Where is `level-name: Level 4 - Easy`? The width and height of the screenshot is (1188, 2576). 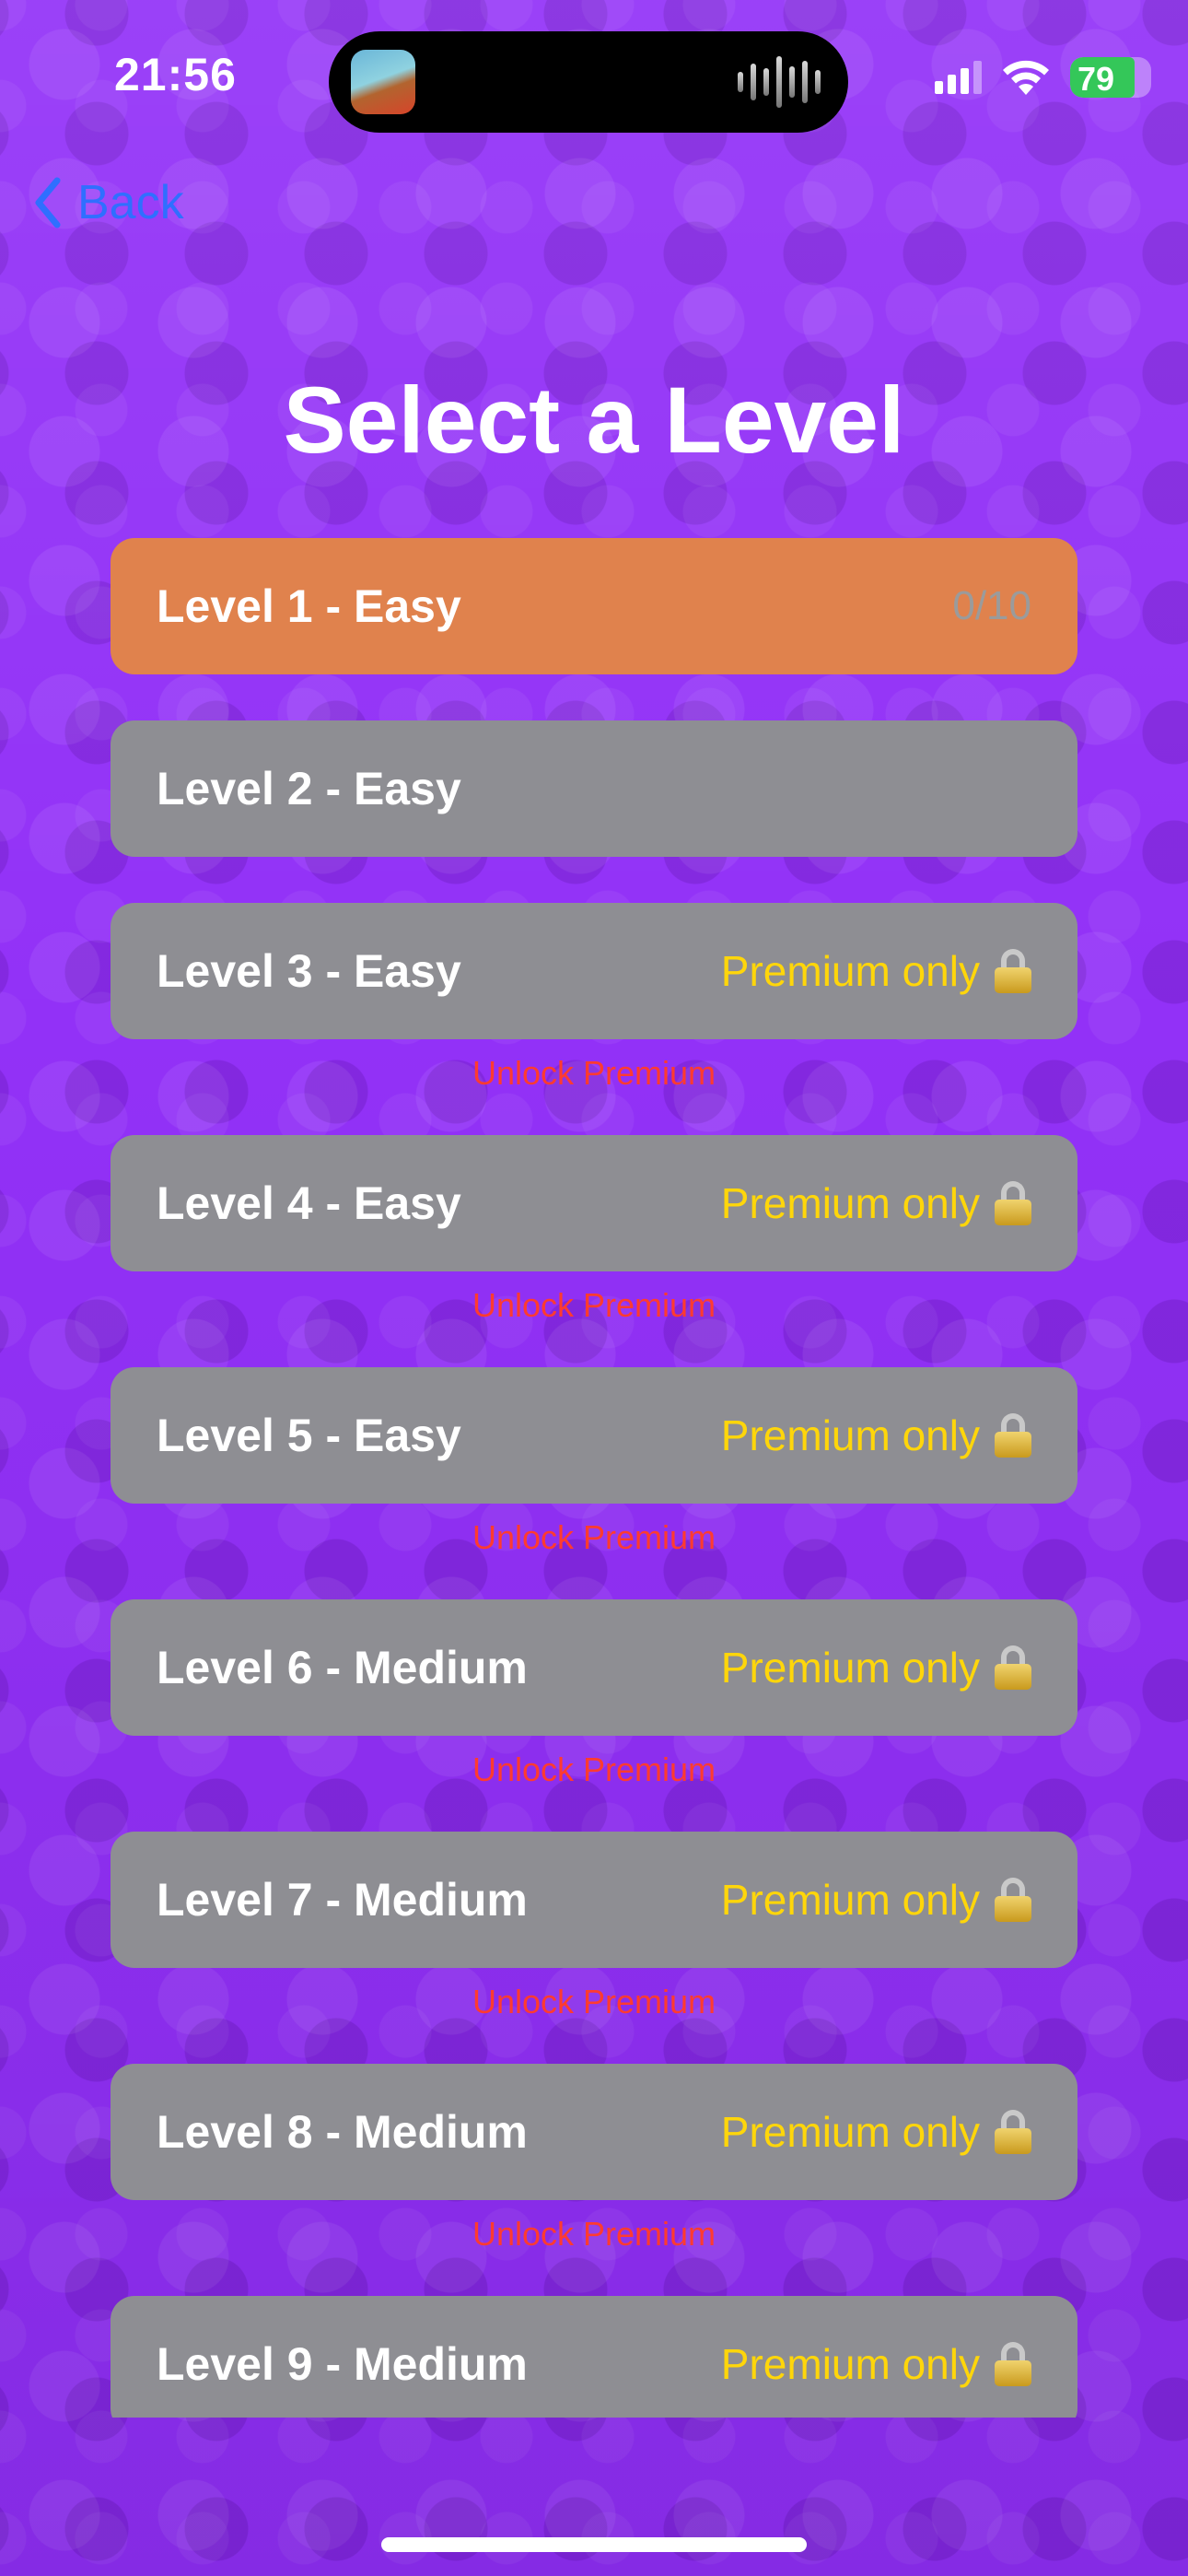
level-name: Level 4 - Easy is located at coordinates (309, 1203).